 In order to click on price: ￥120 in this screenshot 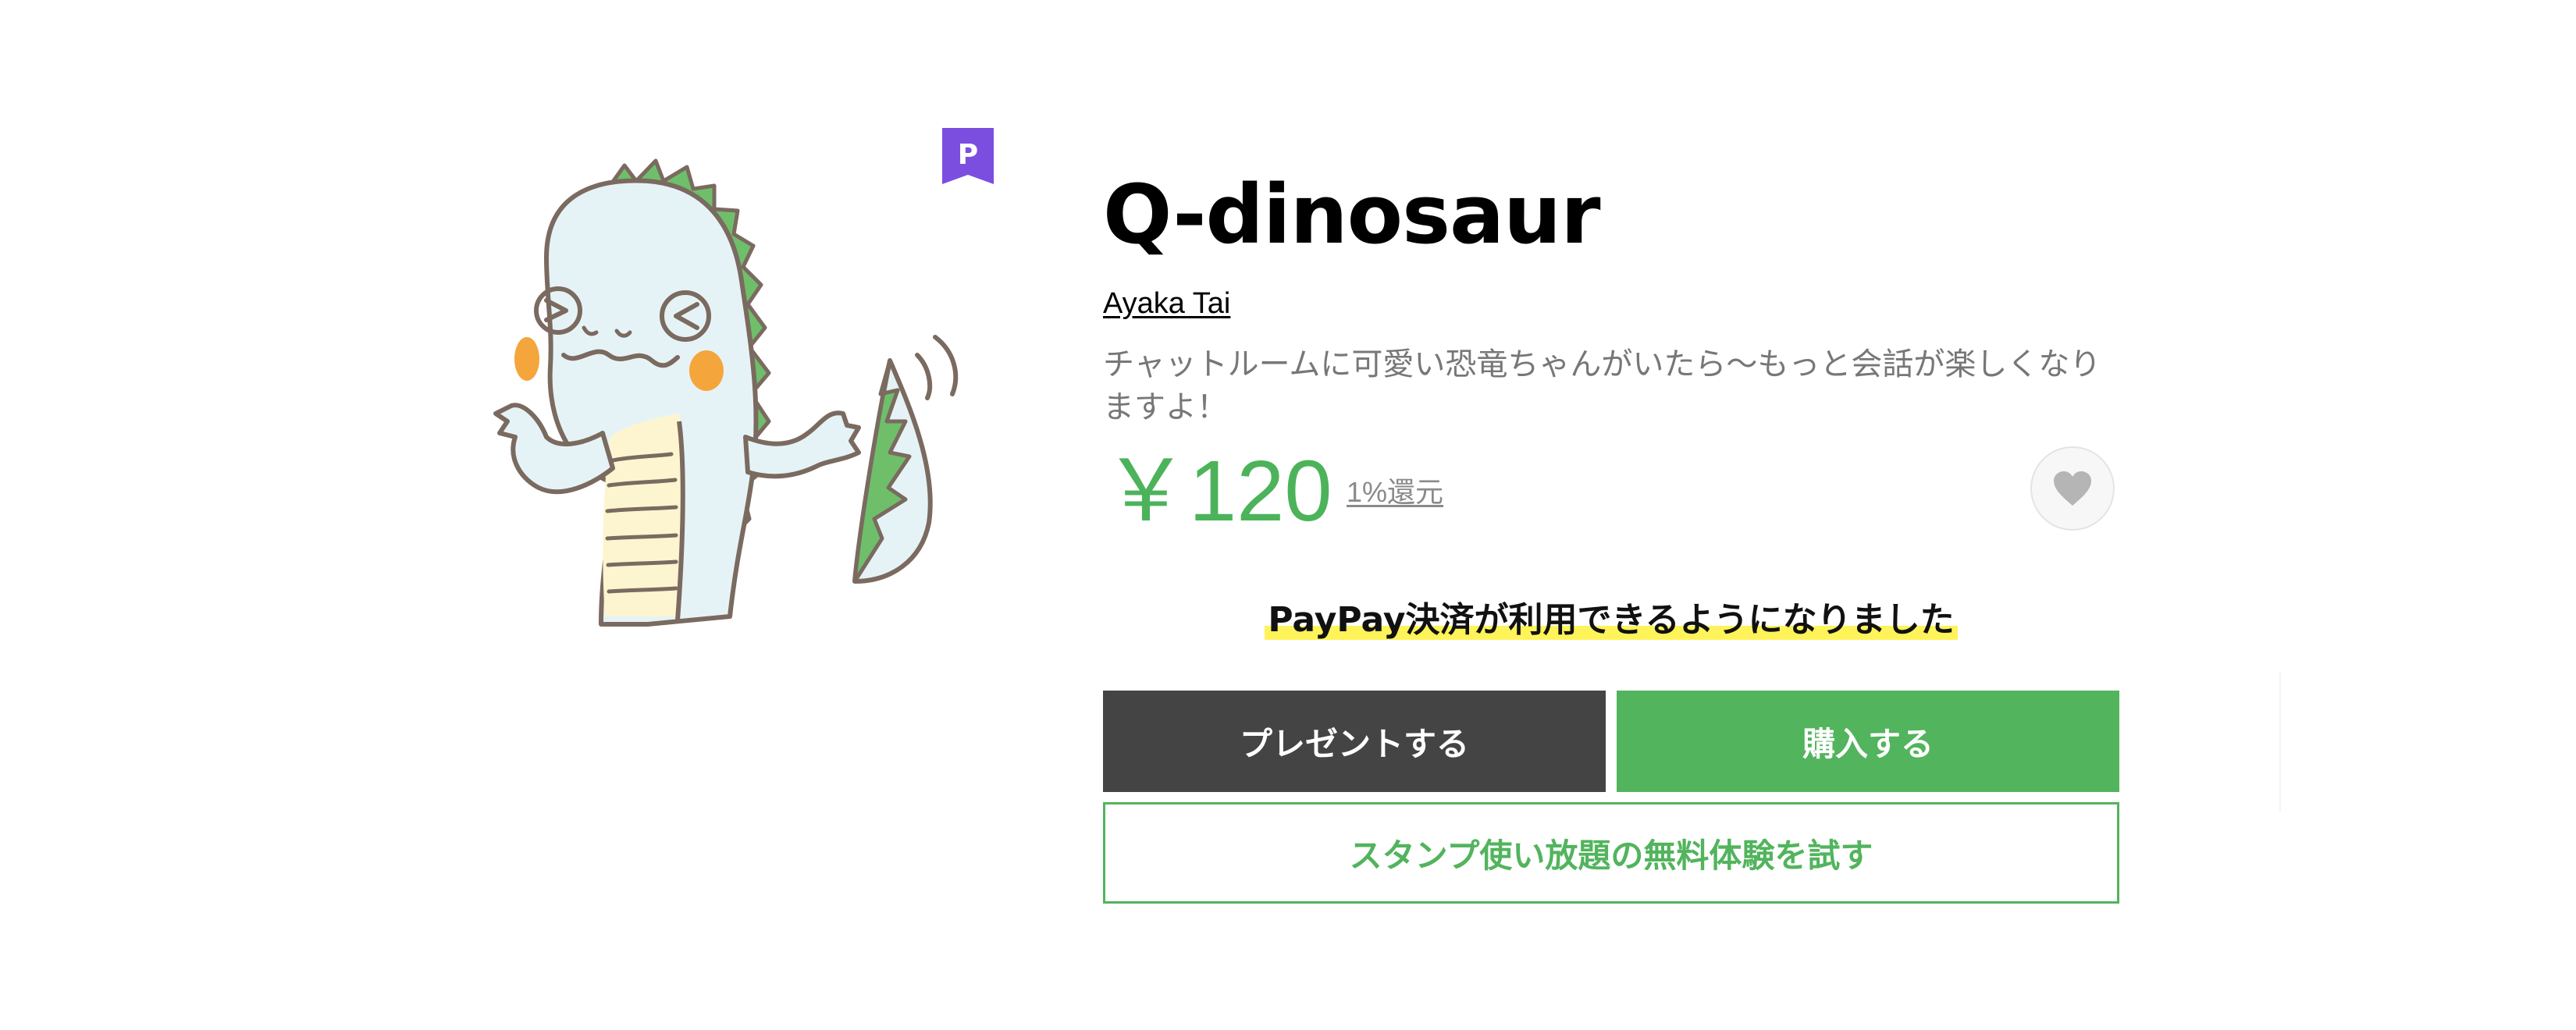, I will do `click(1217, 491)`.